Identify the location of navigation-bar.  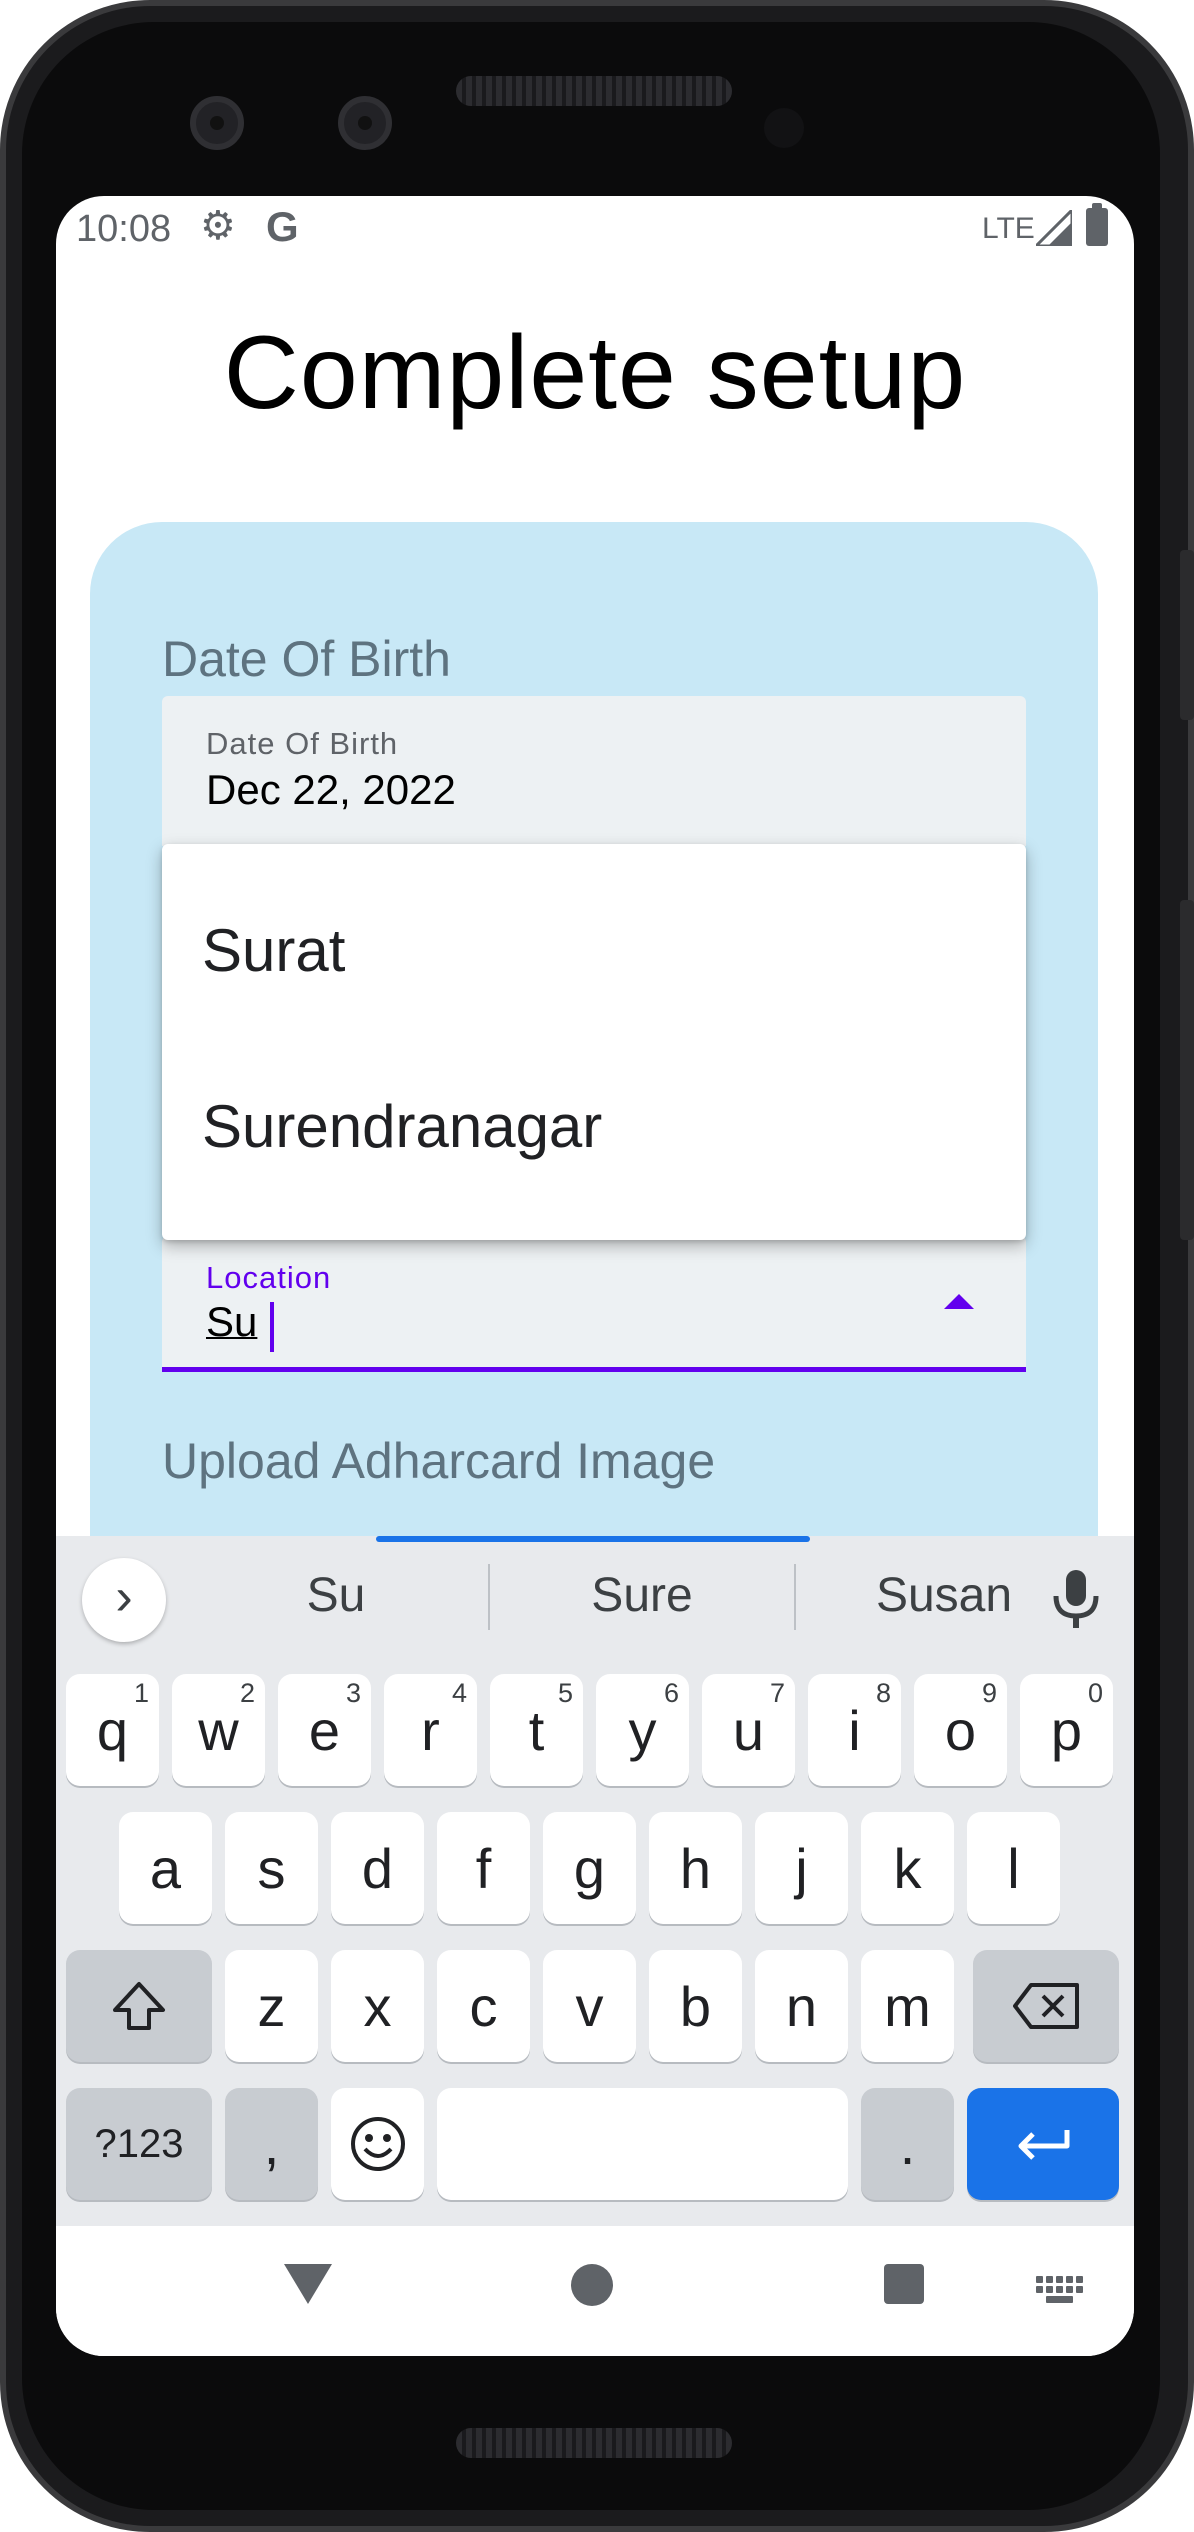
(595, 2291).